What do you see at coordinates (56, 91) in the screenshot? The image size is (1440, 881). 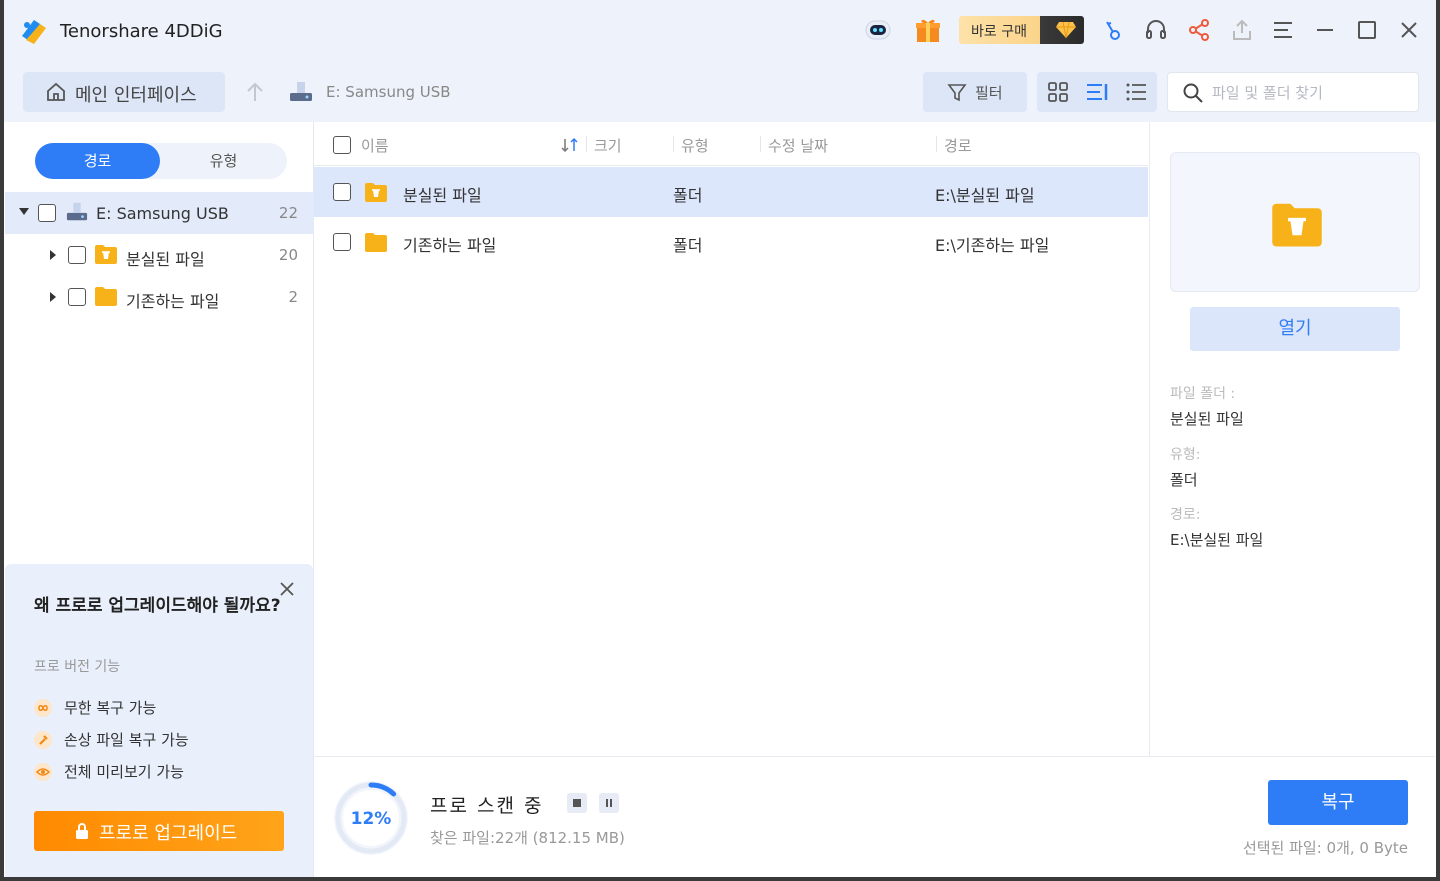 I see `home-icon` at bounding box center [56, 91].